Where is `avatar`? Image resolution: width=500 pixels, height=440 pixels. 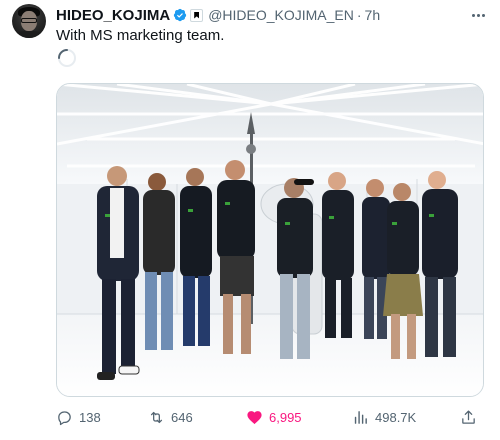
avatar is located at coordinates (29, 21).